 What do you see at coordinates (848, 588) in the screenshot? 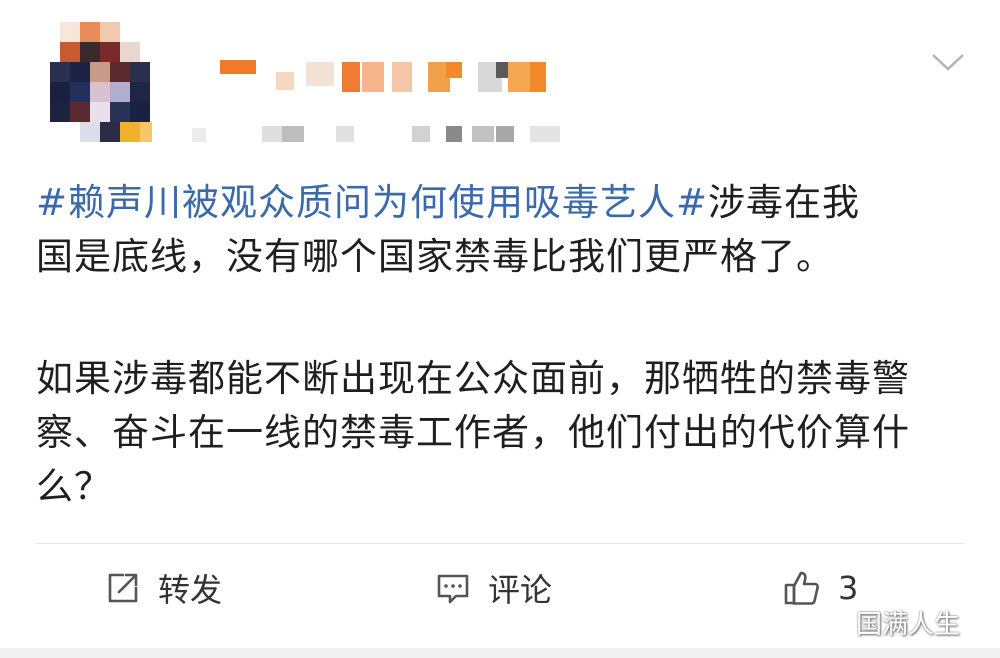
I see `like-count: 3` at bounding box center [848, 588].